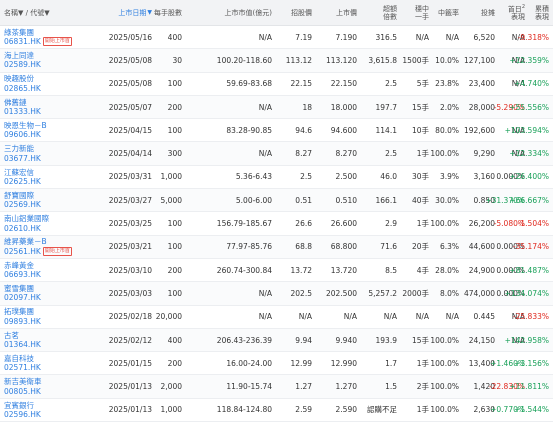  Describe the element at coordinates (19, 195) in the screenshot. I see `stock-name-link: 舒寶國際` at that location.